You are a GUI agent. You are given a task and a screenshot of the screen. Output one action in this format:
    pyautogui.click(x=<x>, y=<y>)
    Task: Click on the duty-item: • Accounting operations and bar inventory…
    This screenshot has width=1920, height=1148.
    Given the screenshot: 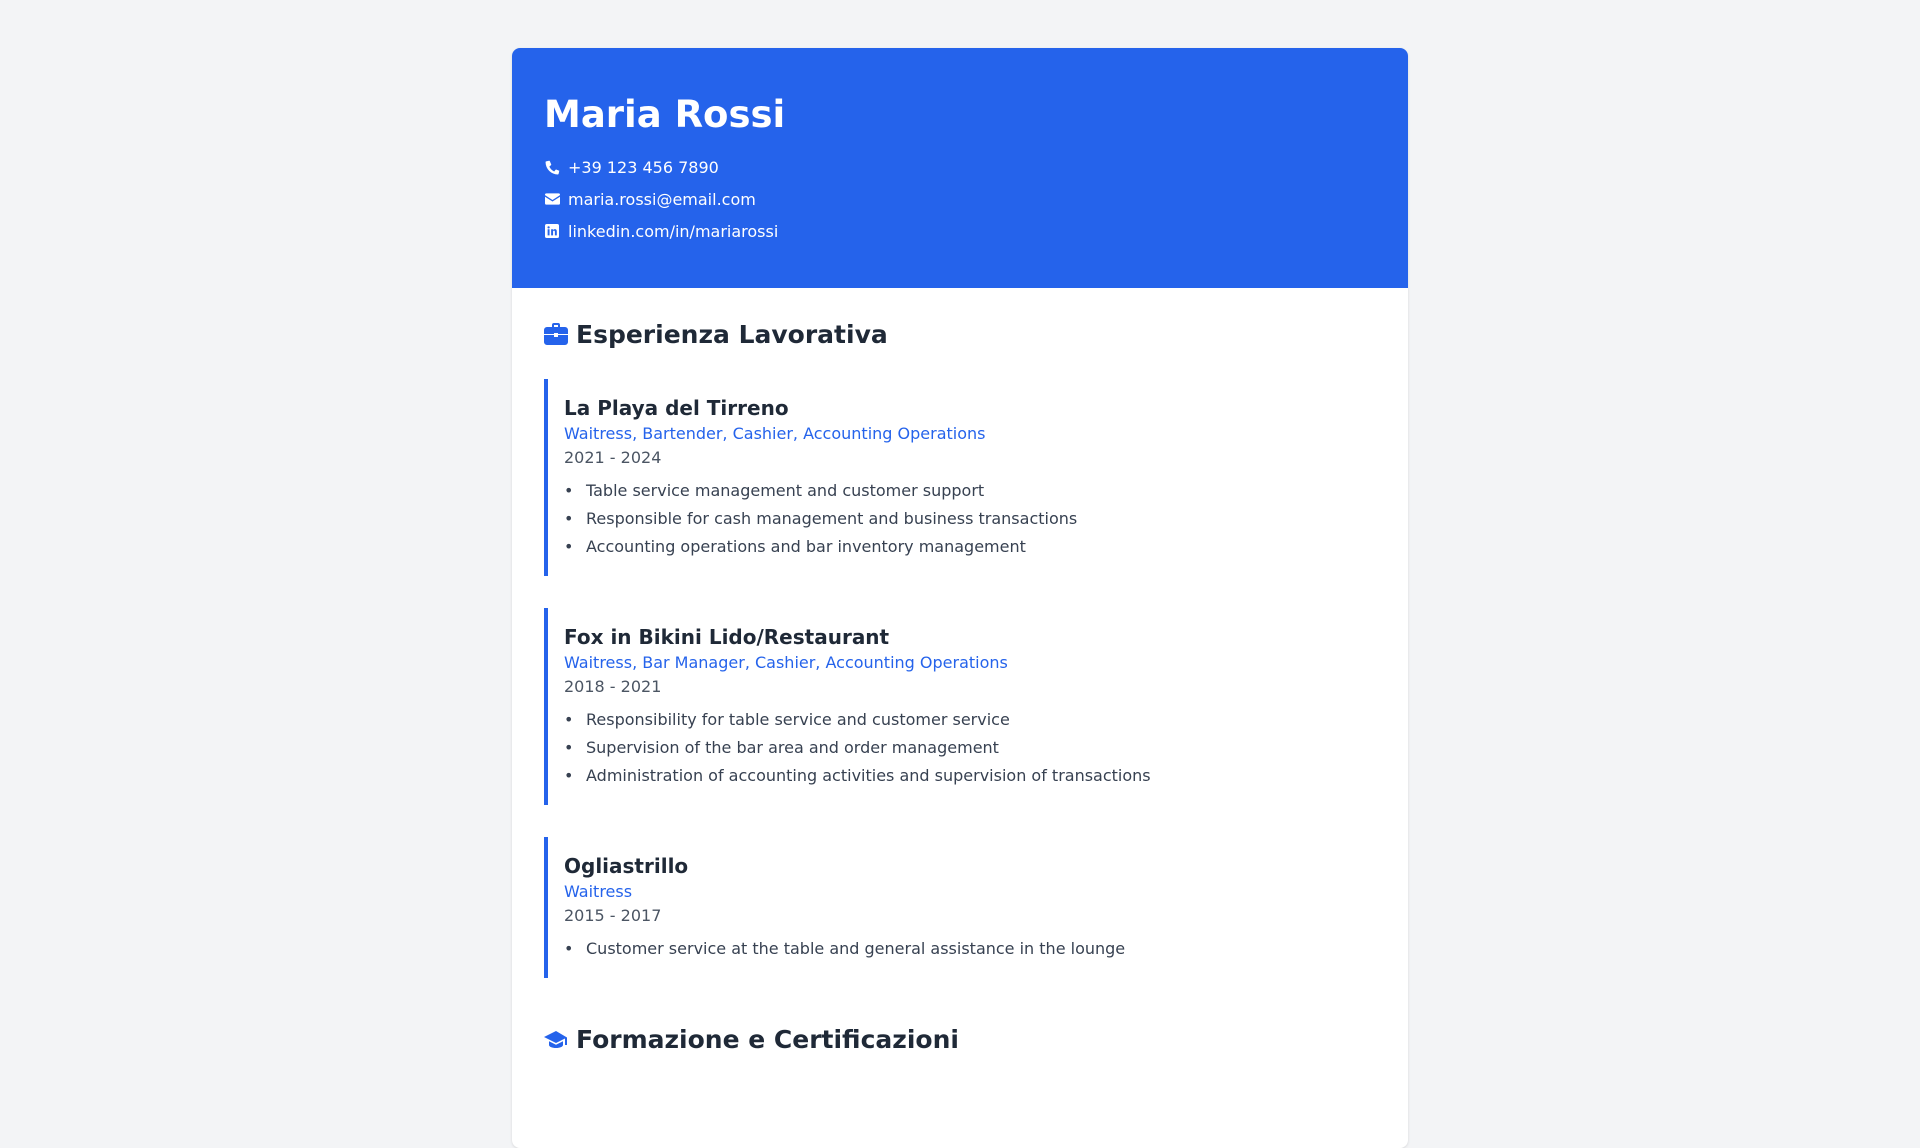 What is the action you would take?
    pyautogui.click(x=795, y=546)
    